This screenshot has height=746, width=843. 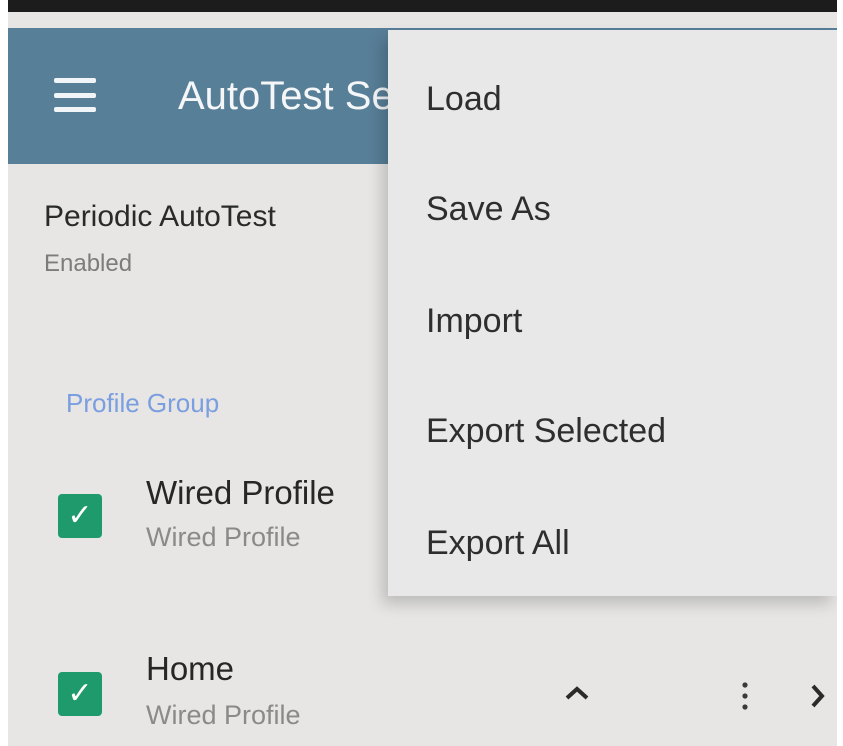 I want to click on menu-item-label: Import, so click(x=474, y=320).